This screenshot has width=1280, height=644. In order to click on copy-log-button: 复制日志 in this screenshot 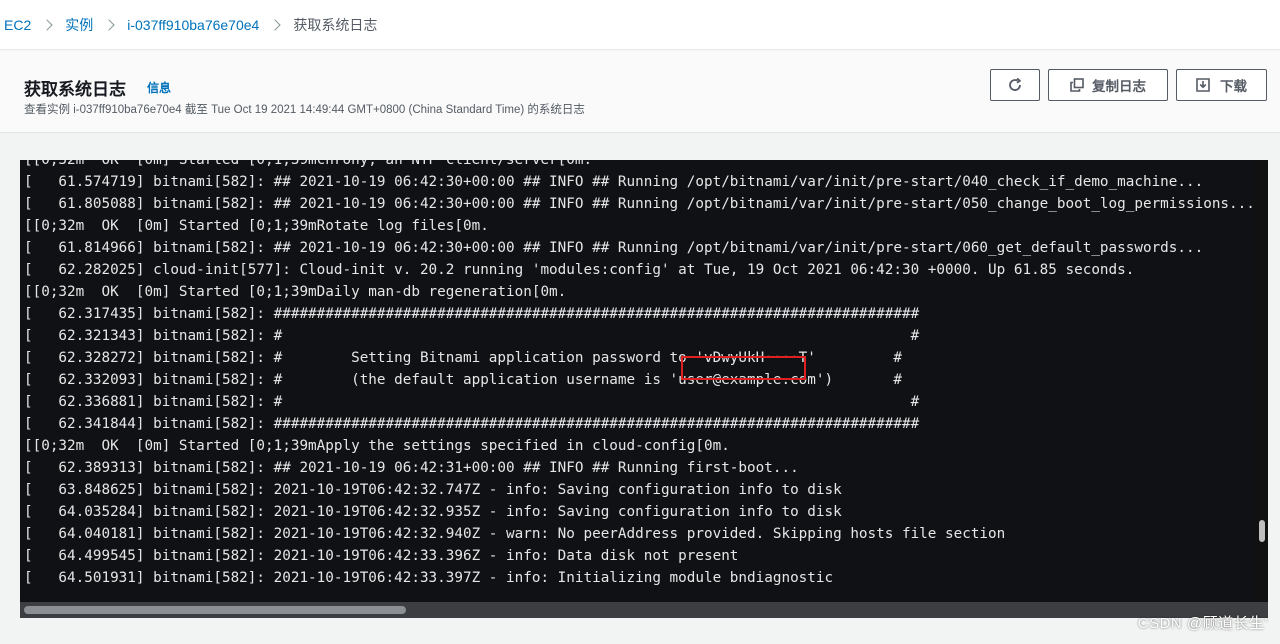, I will do `click(1108, 85)`.